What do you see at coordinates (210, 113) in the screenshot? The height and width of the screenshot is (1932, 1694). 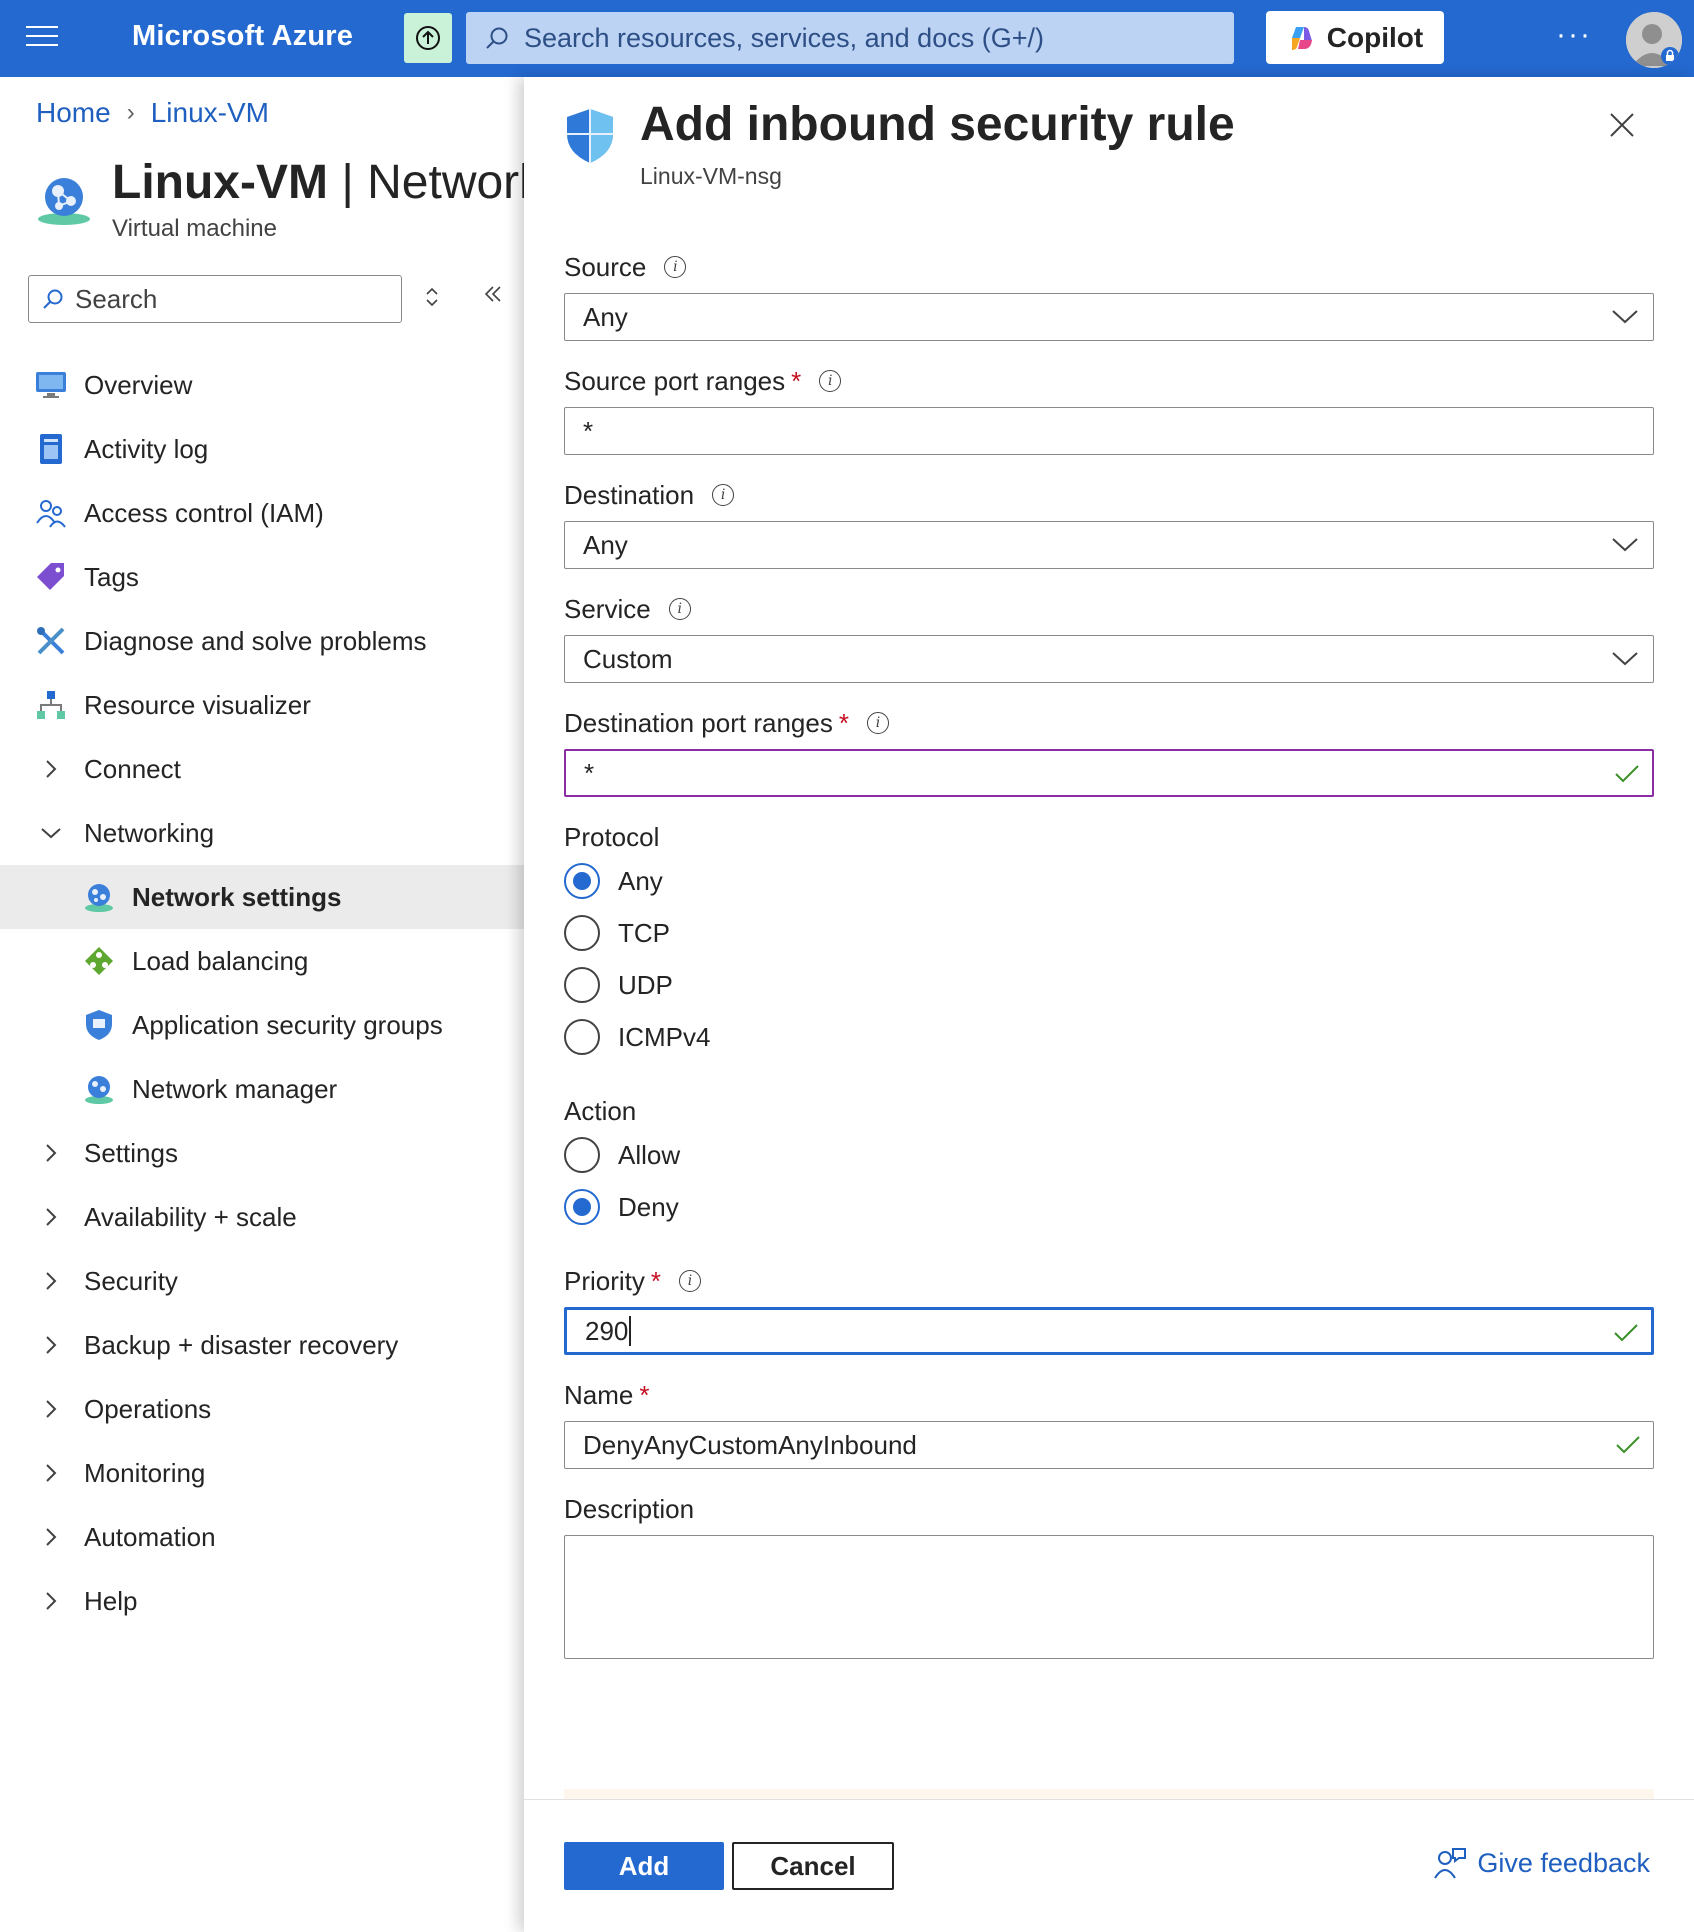 I see `breadcrumb-resource-link: Linux-VM` at bounding box center [210, 113].